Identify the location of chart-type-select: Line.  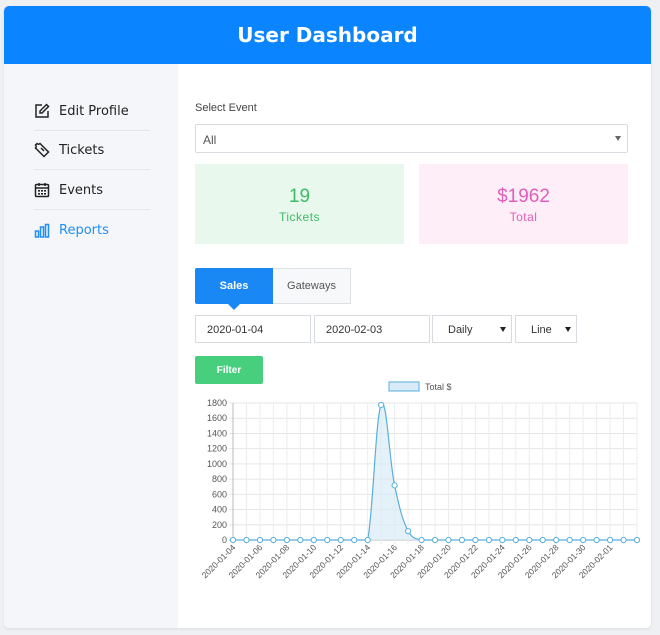
(546, 329).